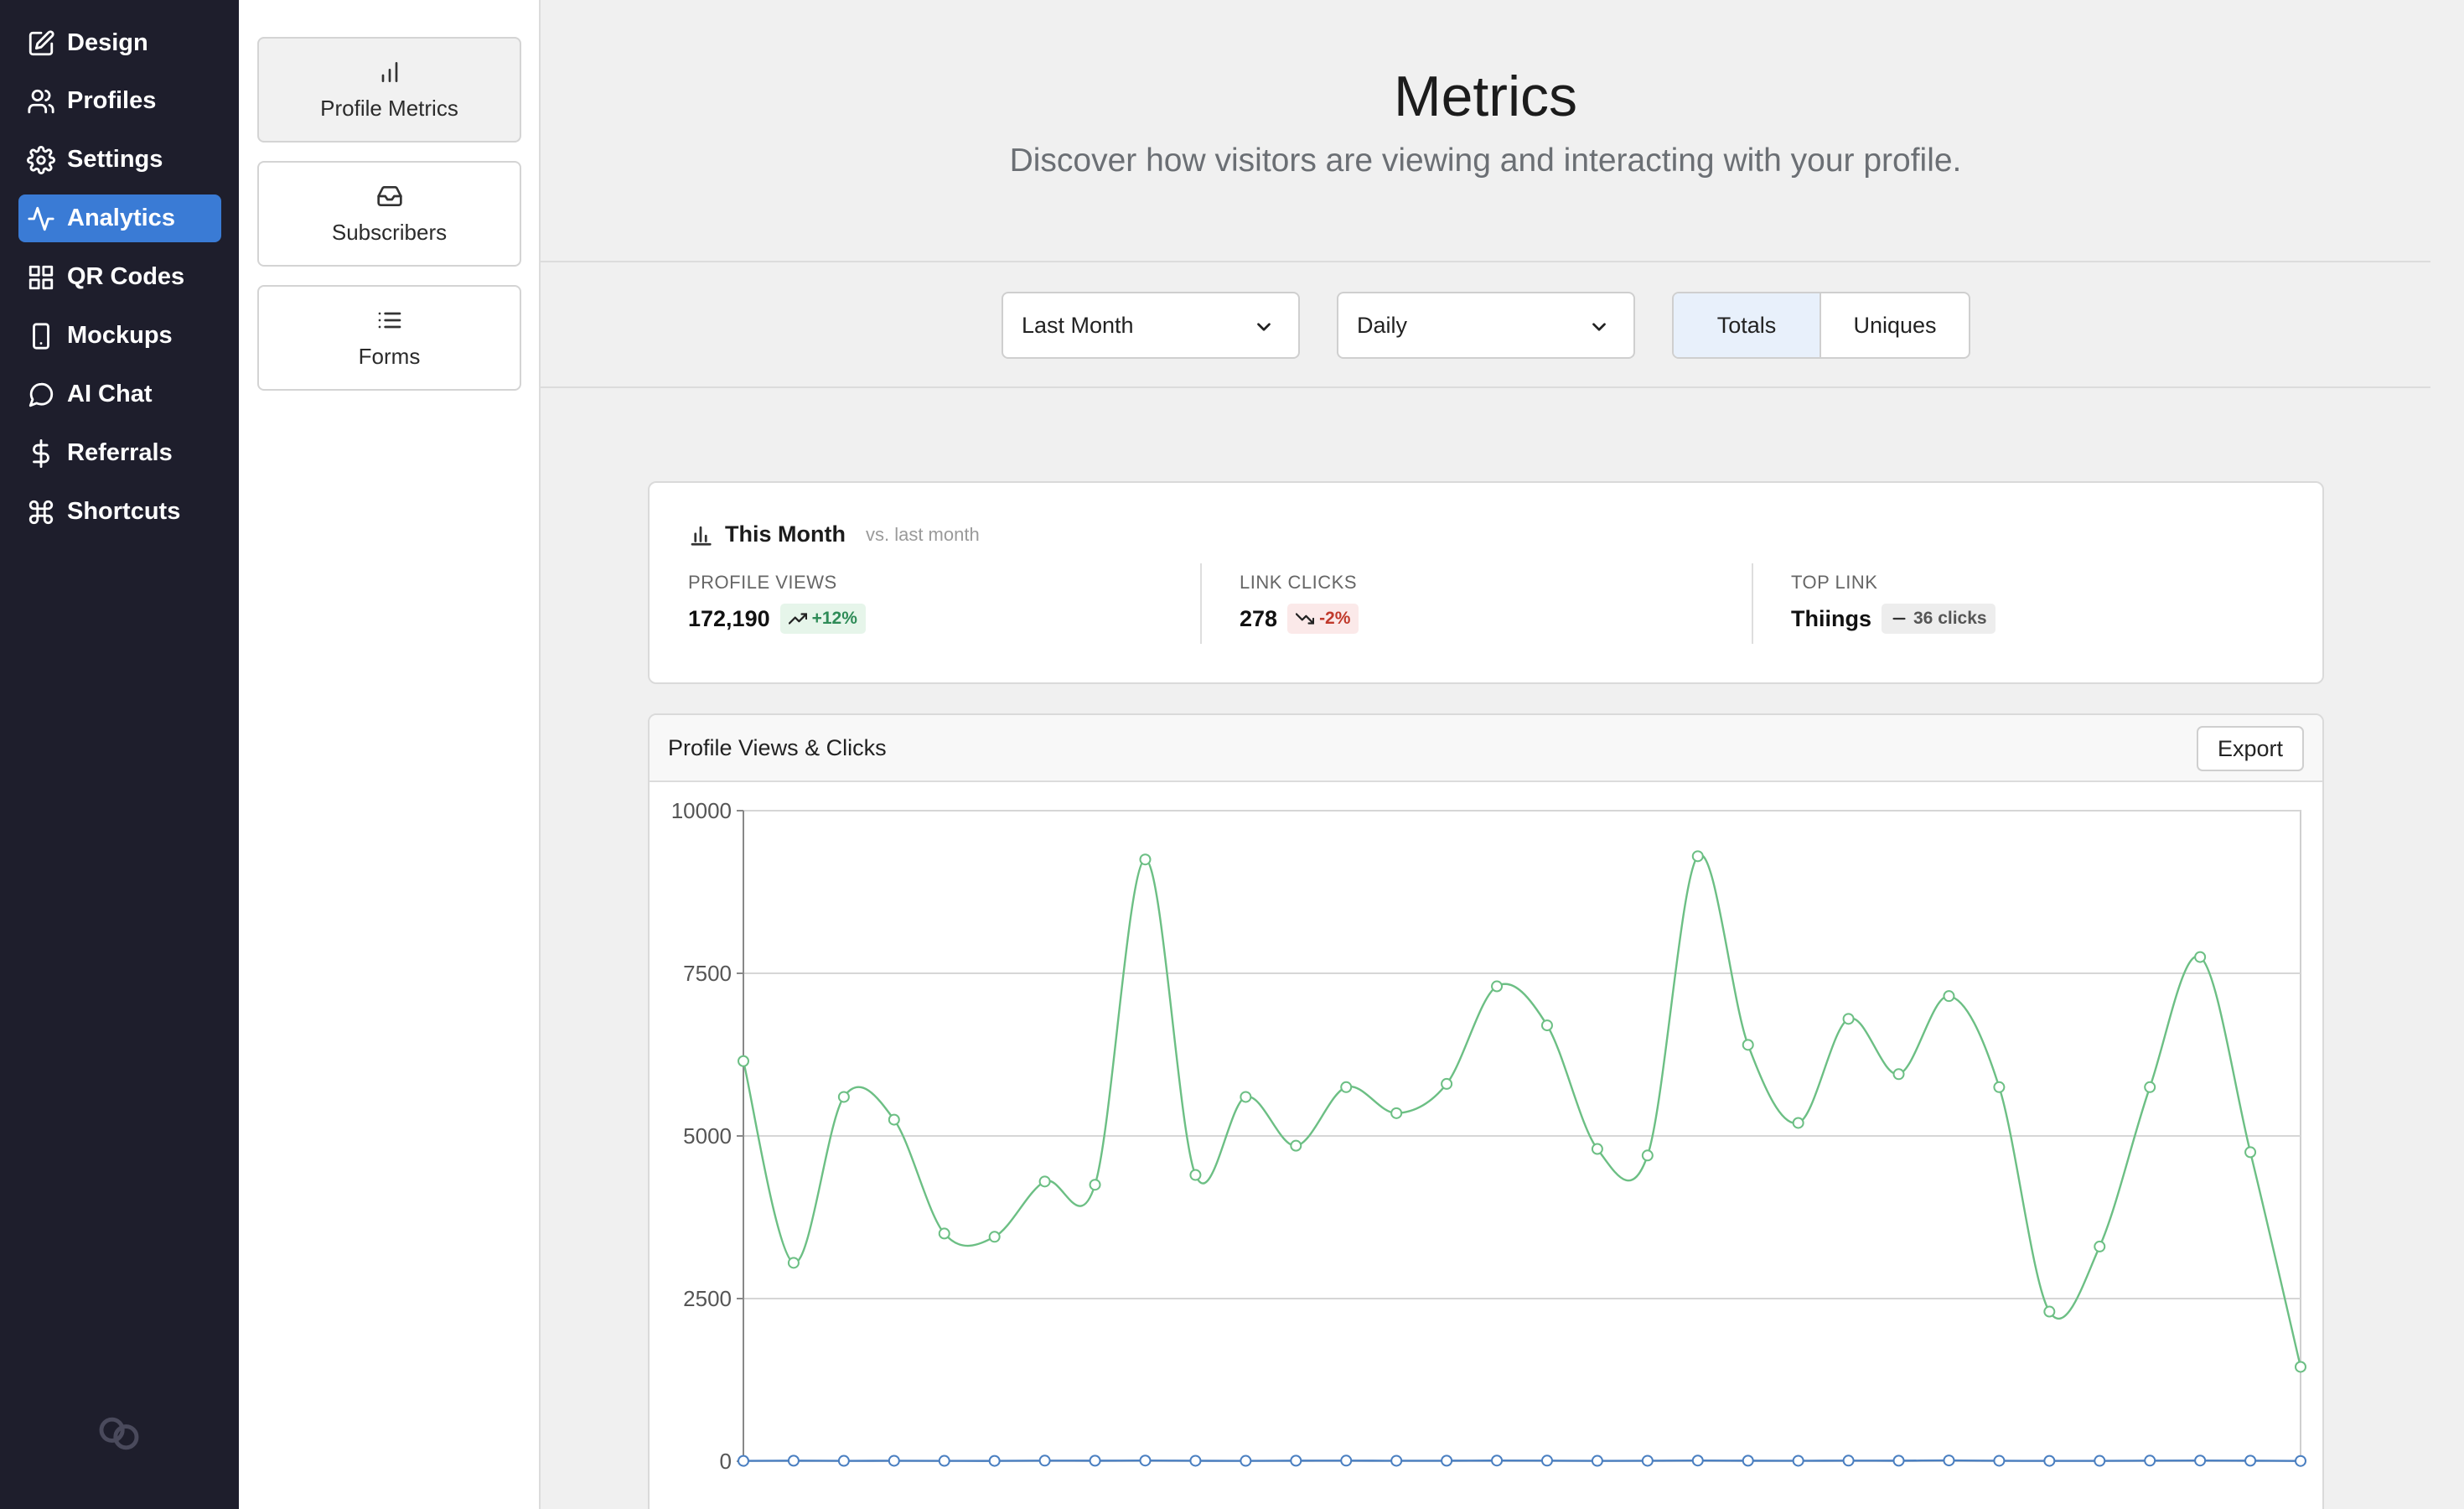 The width and height of the screenshot is (2464, 1509). Describe the element at coordinates (1747, 325) in the screenshot. I see `mode-totals-button: Totals` at that location.